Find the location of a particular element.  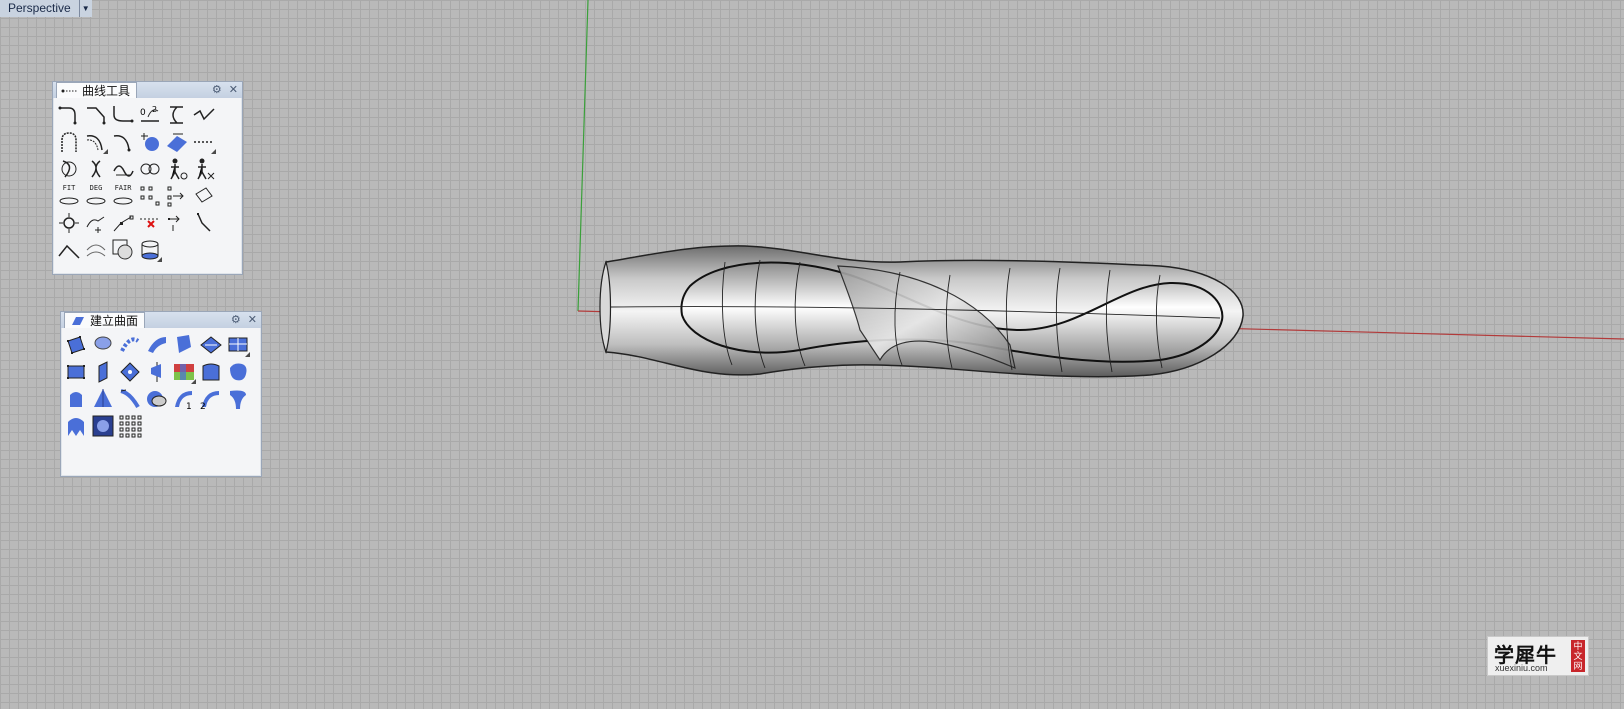

patch-icon is located at coordinates (103, 345).